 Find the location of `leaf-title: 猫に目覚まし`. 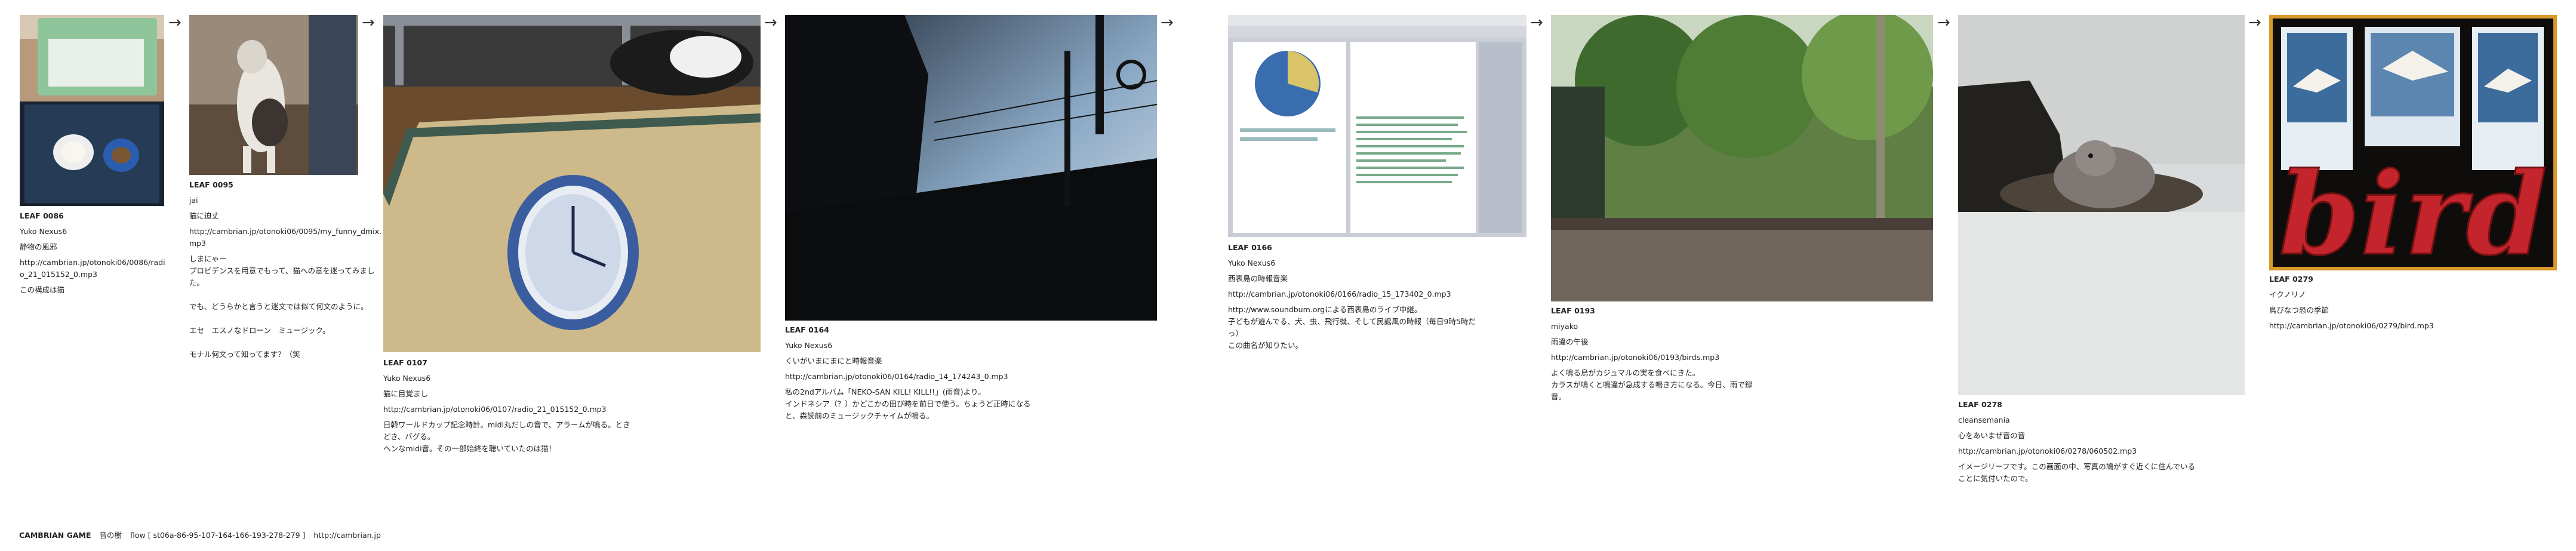

leaf-title: 猫に目覚まし is located at coordinates (406, 394).